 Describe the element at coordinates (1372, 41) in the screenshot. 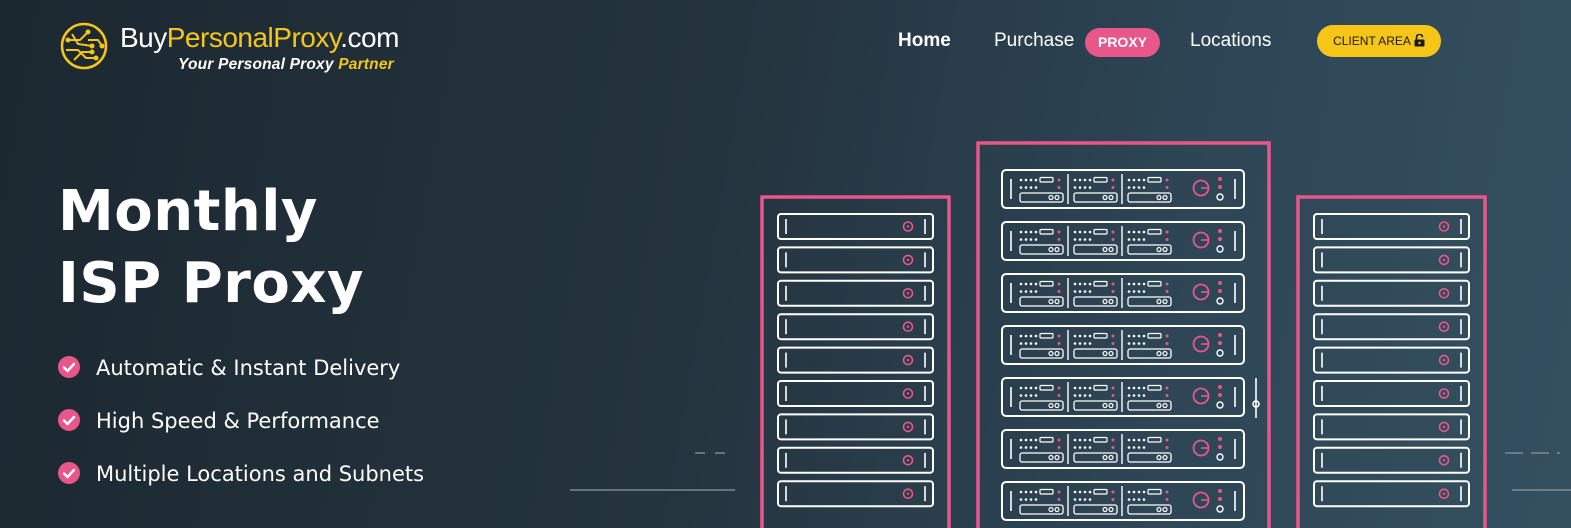

I see `client-area-label: CLIENT AREA` at that location.